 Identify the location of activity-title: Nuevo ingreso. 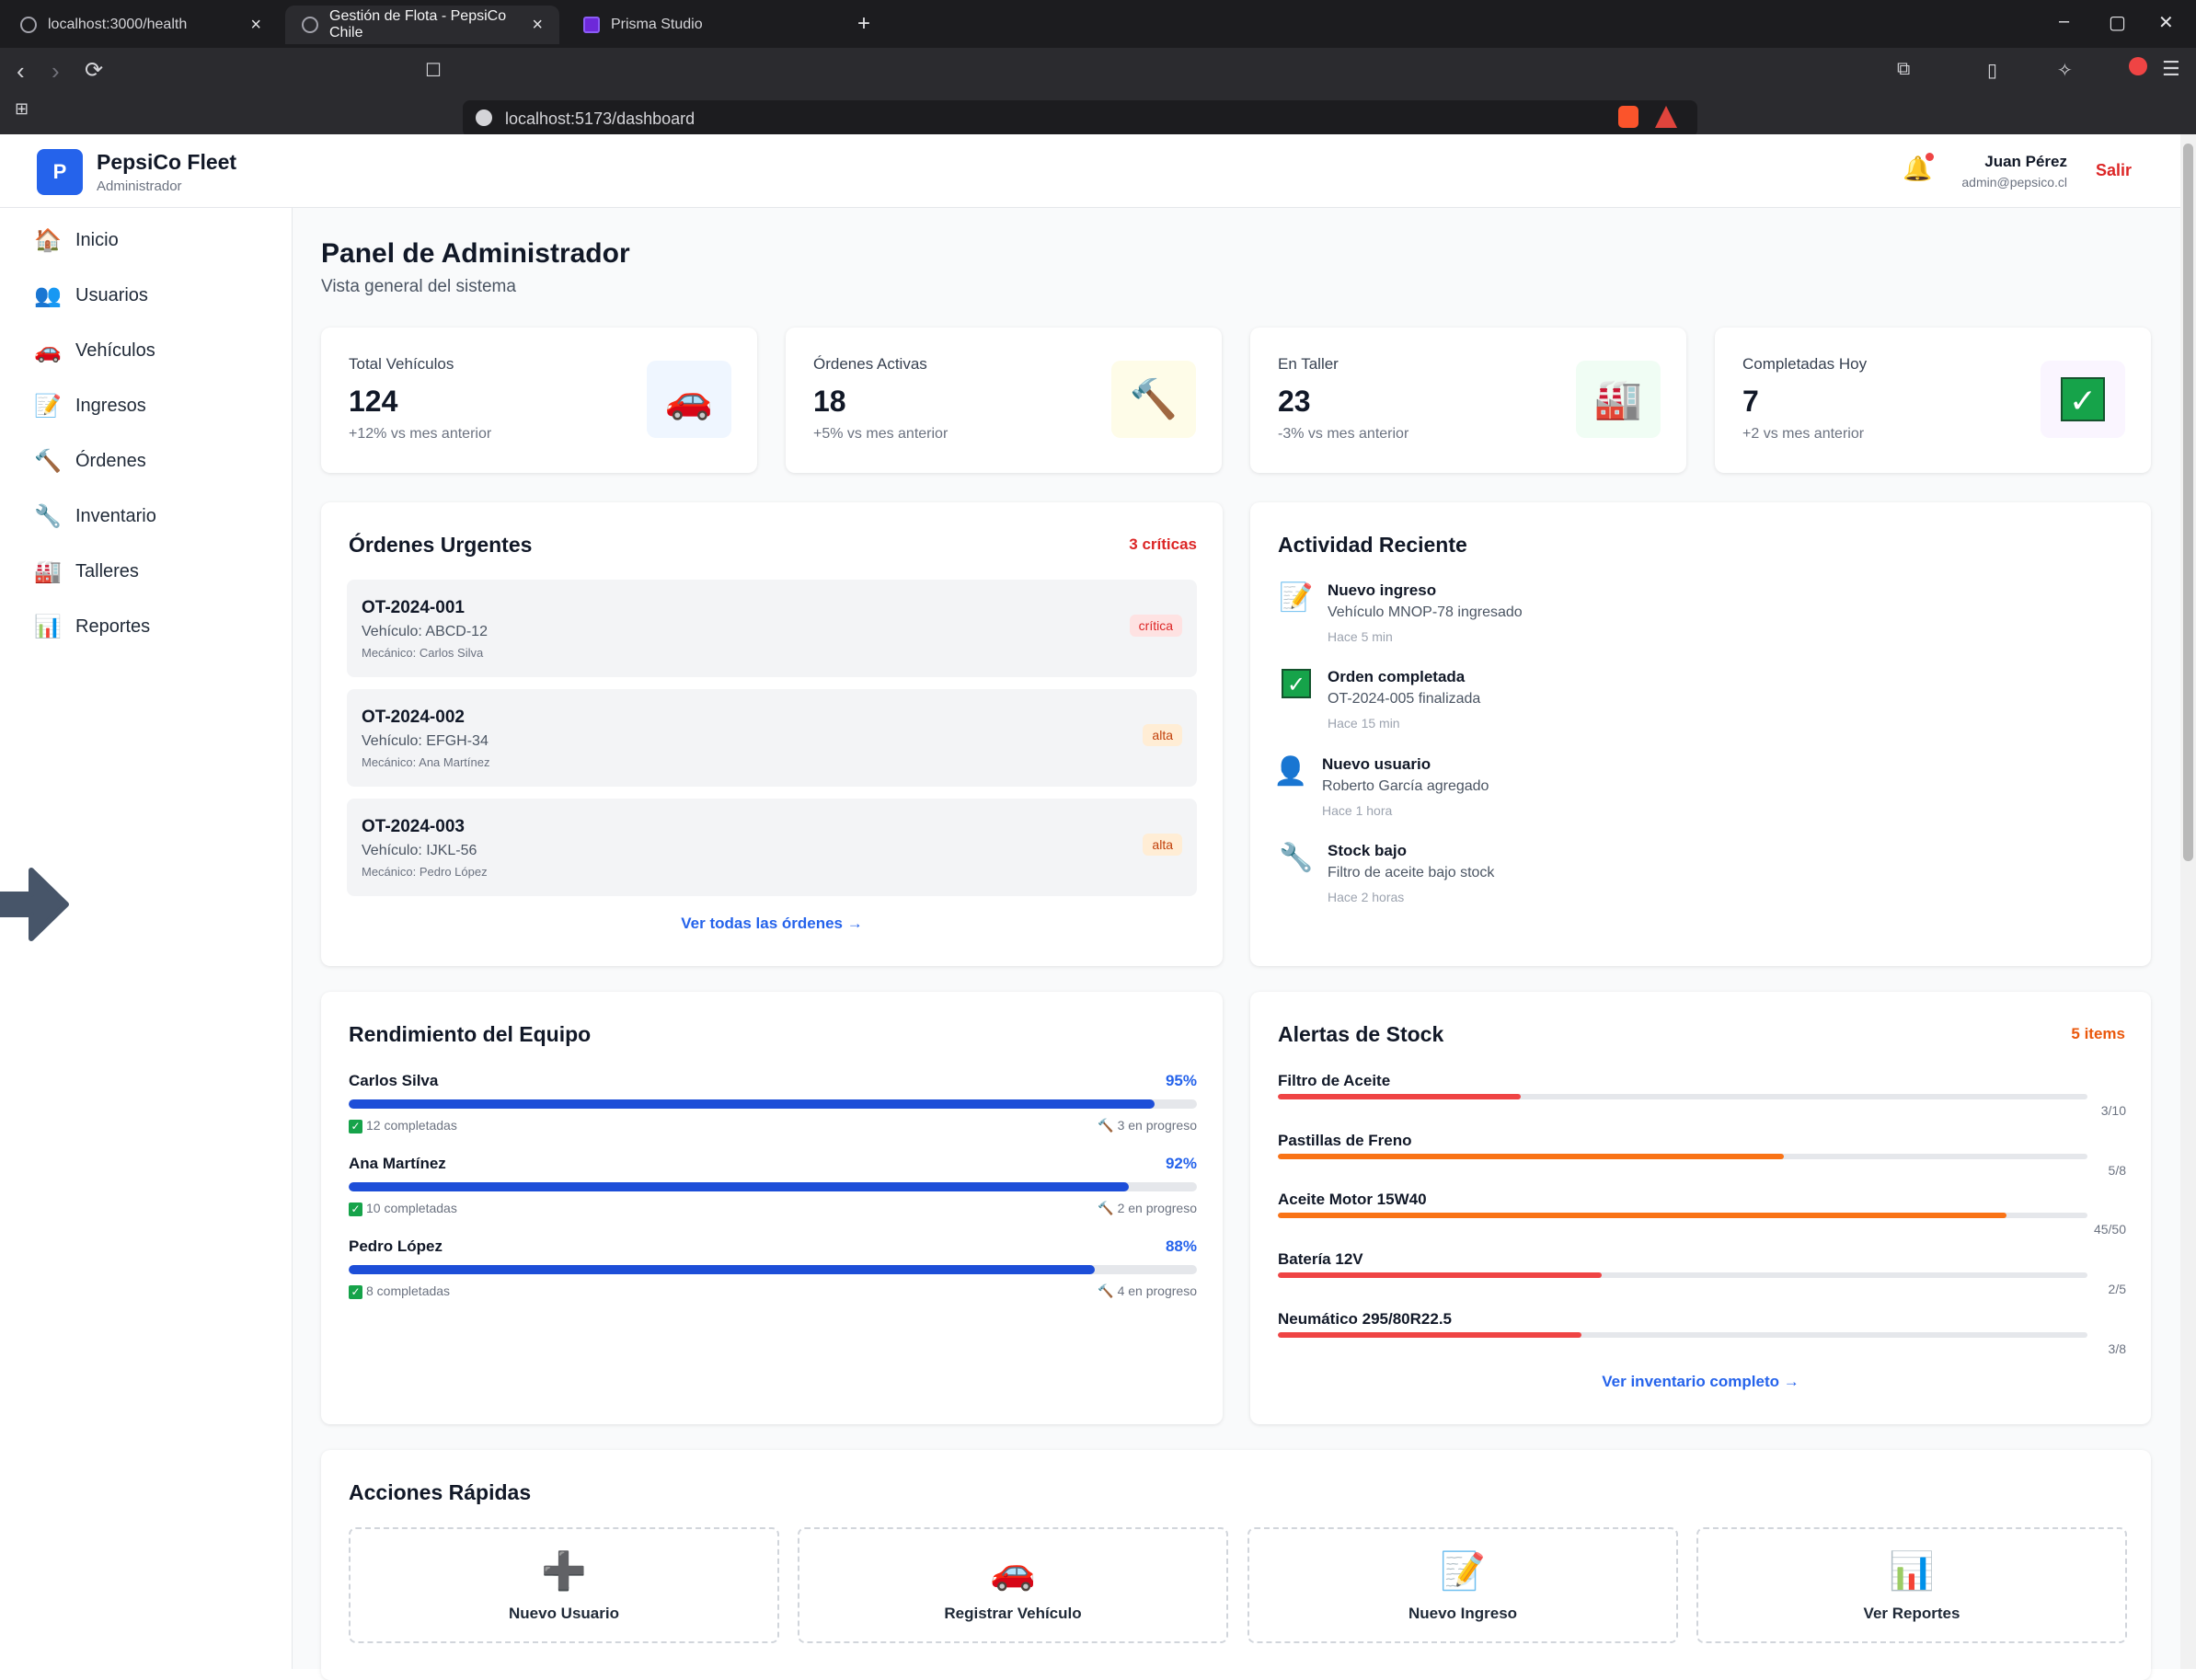
(1382, 590).